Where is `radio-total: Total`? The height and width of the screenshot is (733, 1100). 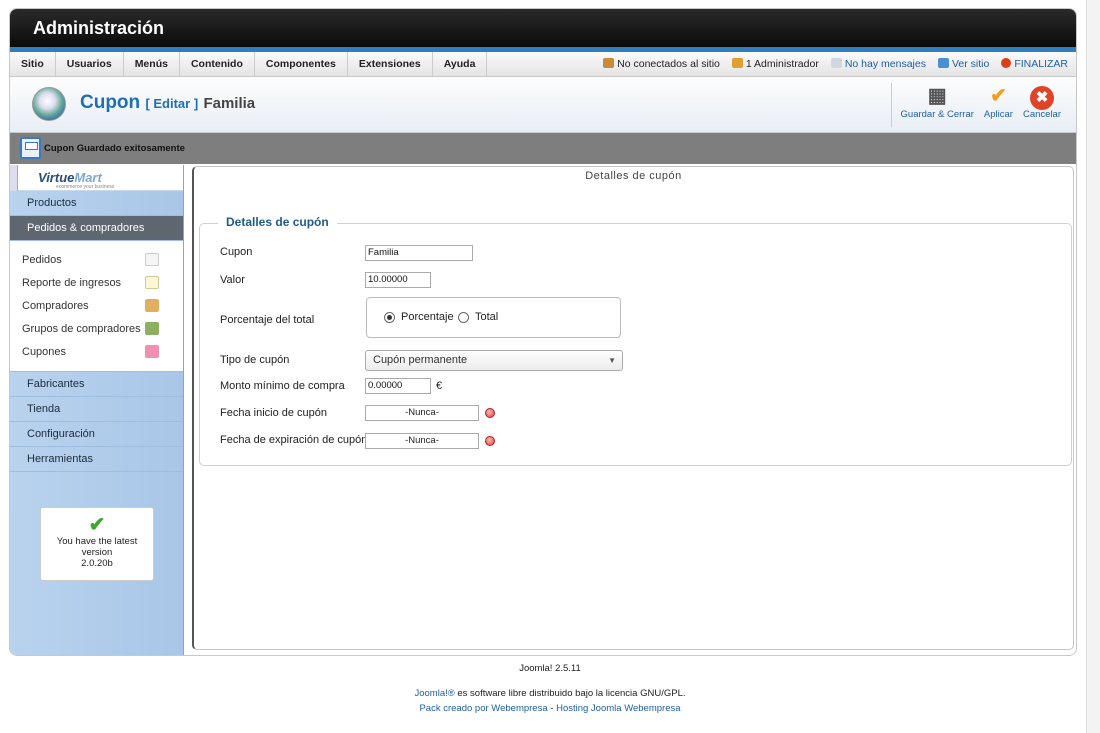 radio-total: Total is located at coordinates (478, 317).